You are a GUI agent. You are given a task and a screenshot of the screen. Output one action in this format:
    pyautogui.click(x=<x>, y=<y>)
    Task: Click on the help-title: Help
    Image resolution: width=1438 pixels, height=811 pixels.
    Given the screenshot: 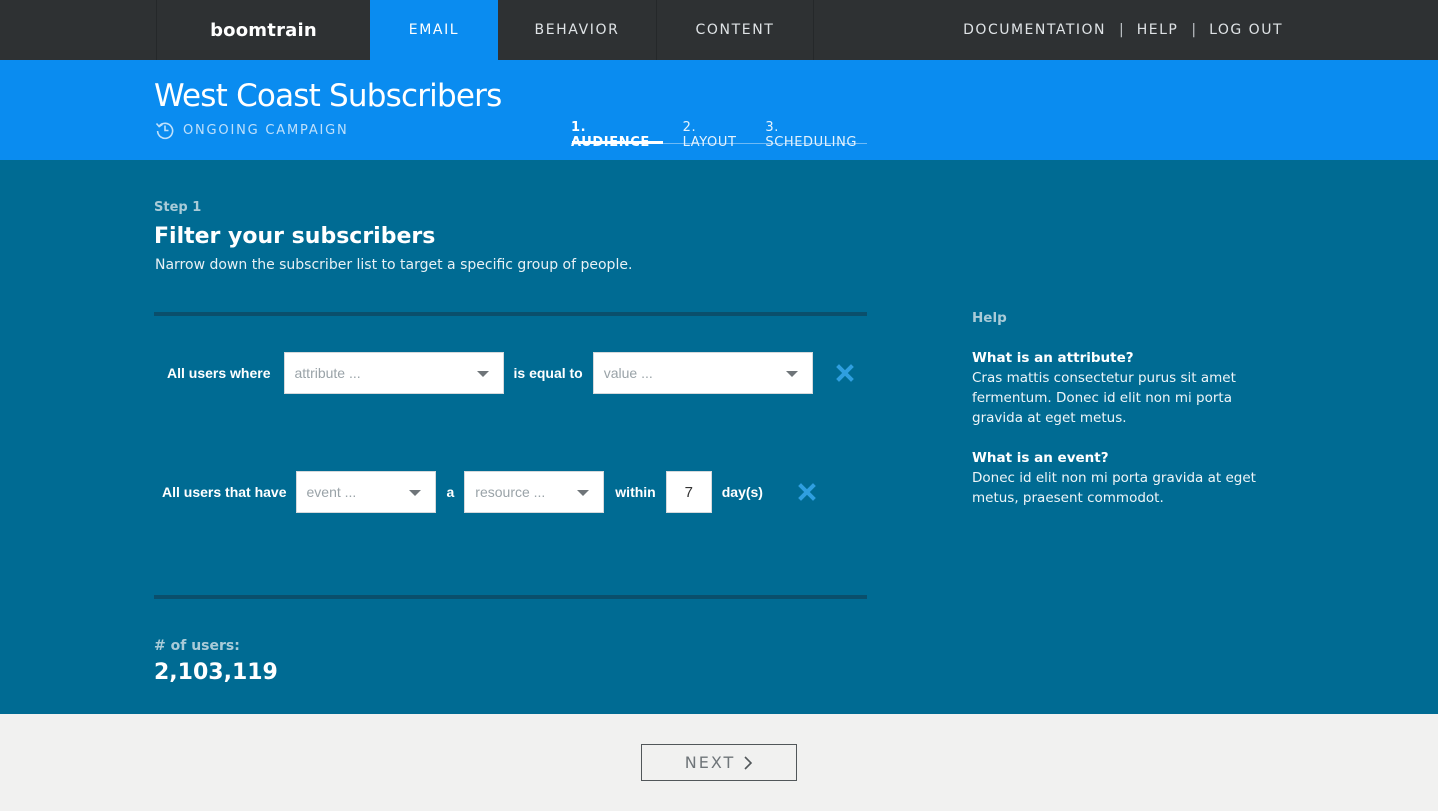 What is the action you would take?
    pyautogui.click(x=989, y=318)
    